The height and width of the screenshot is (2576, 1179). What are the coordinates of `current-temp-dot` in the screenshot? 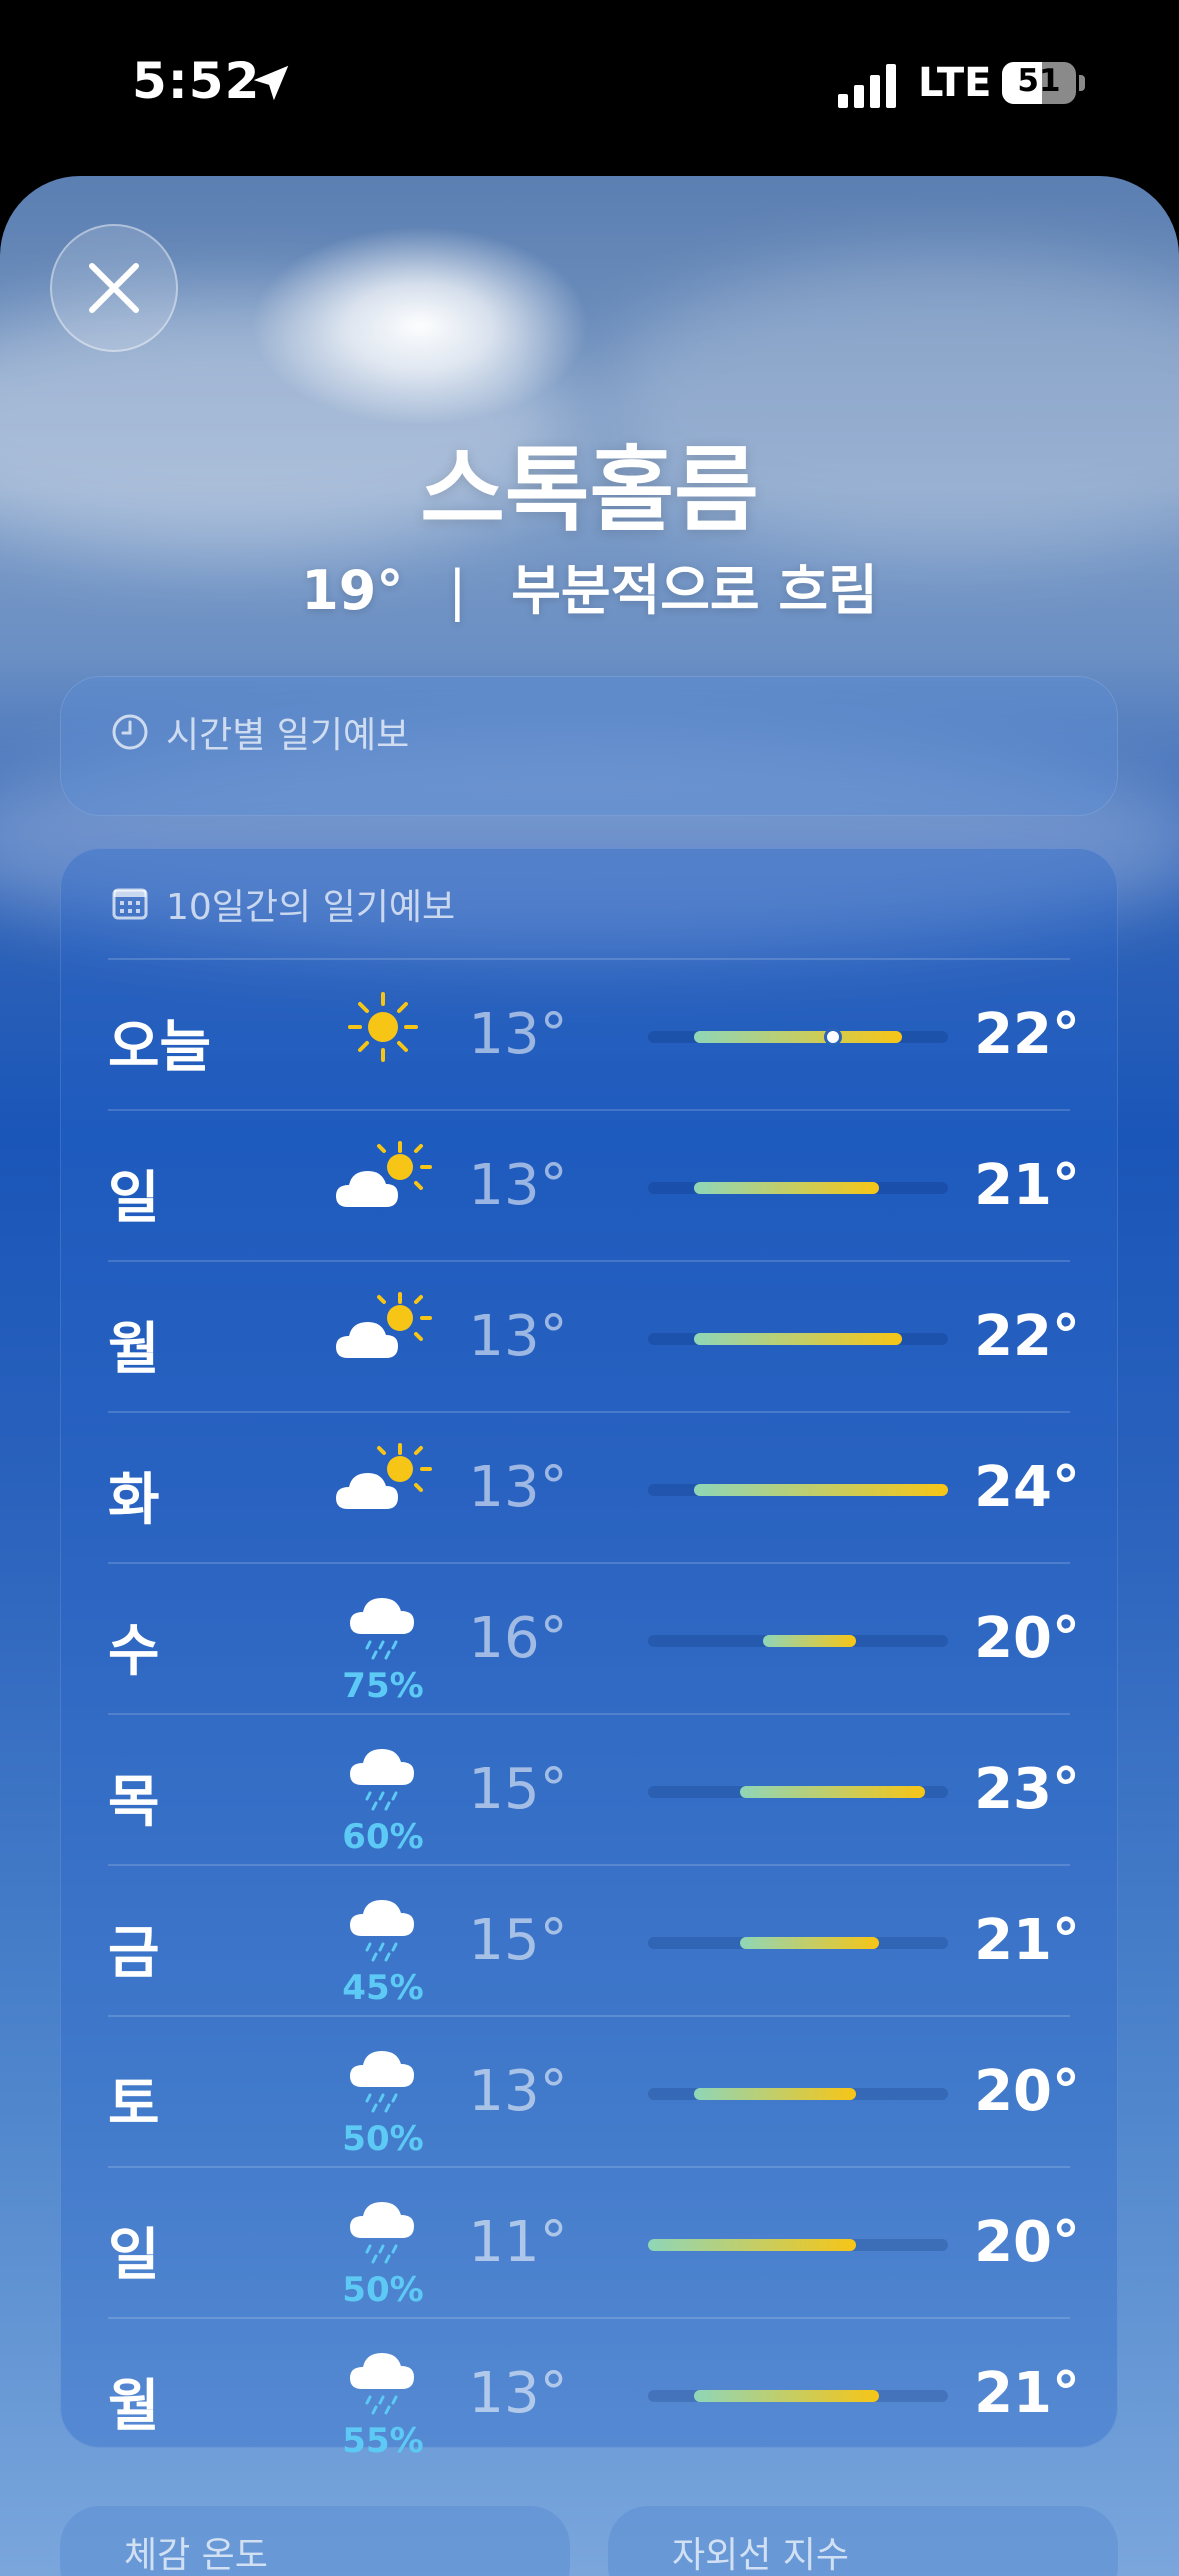 It's located at (832, 1037).